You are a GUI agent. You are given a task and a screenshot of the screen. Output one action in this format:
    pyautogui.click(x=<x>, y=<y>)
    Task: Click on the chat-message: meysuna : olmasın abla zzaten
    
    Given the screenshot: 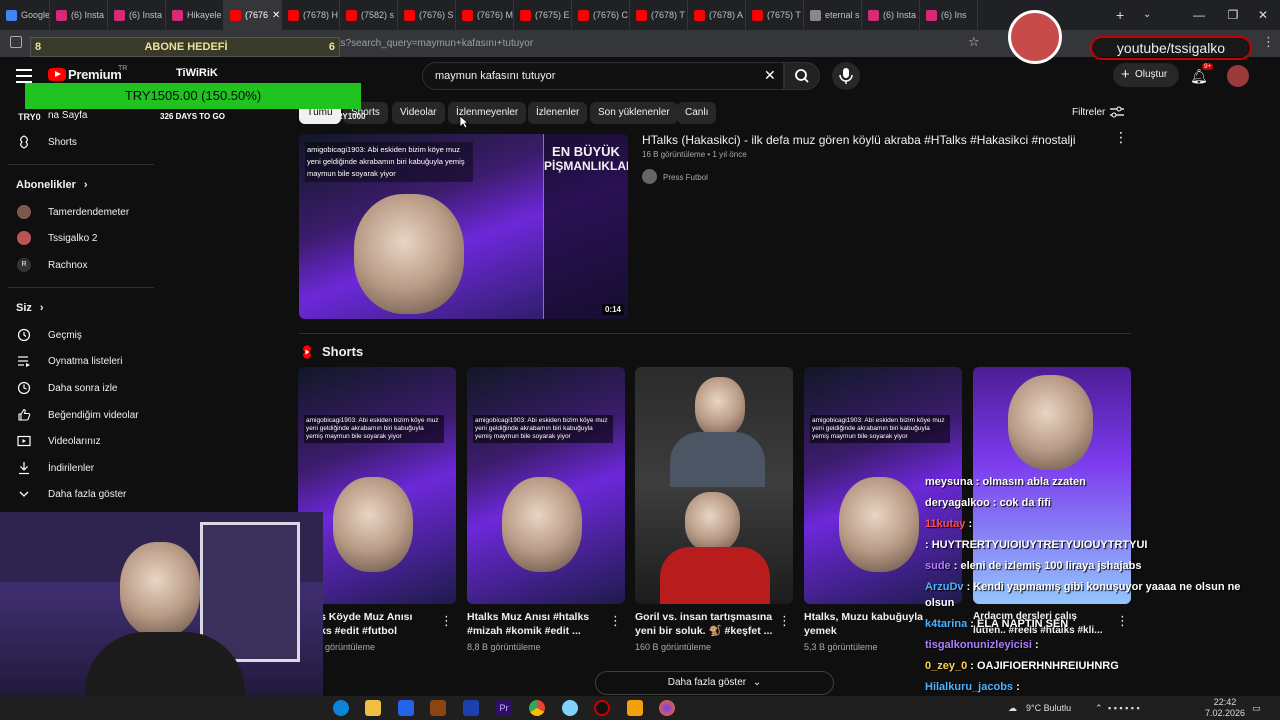 What is the action you would take?
    pyautogui.click(x=1005, y=482)
    